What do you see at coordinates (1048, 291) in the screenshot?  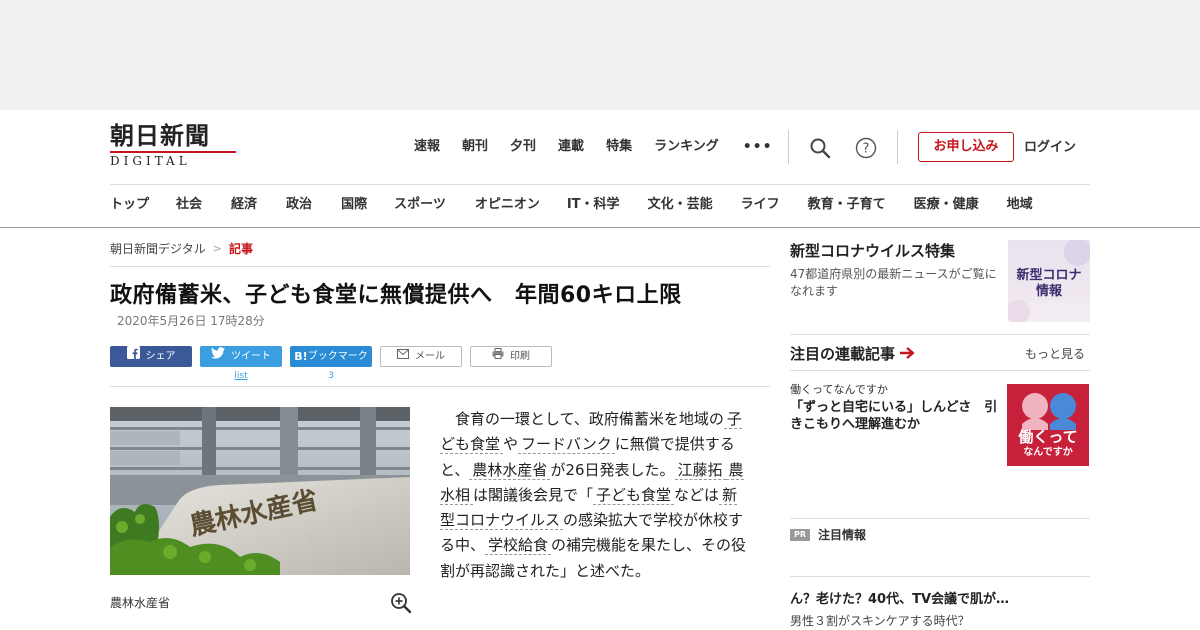 I see `corona-thumb-line2: 情報` at bounding box center [1048, 291].